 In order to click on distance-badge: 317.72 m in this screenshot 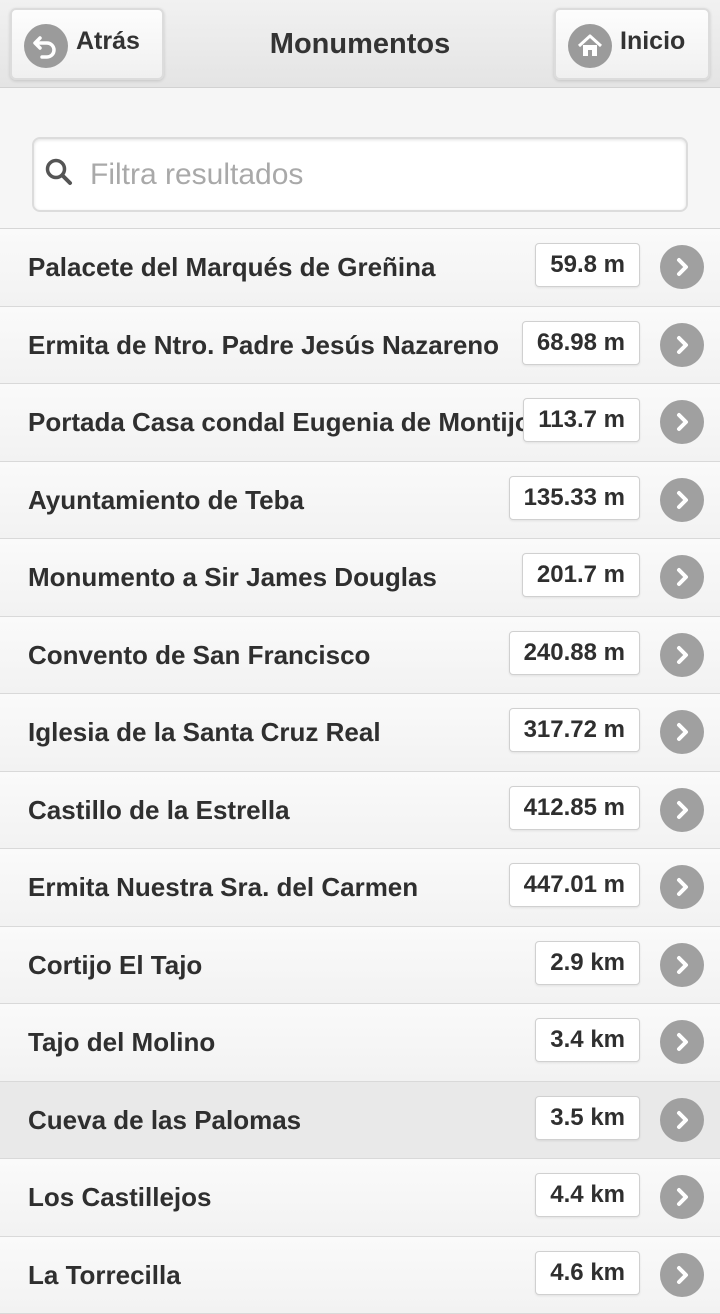, I will do `click(574, 730)`.